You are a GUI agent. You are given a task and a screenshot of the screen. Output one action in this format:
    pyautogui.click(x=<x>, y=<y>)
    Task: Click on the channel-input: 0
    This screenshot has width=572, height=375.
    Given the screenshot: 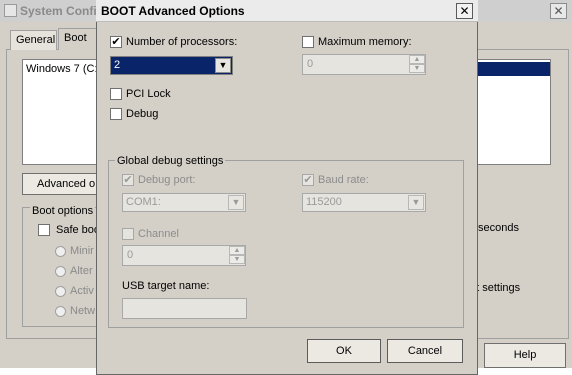 What is the action you would take?
    pyautogui.click(x=184, y=255)
    